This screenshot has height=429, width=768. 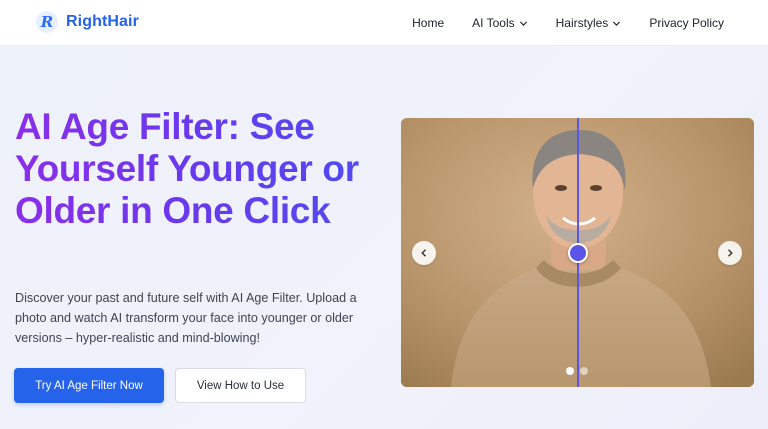 I want to click on nav-item-privacy-policy: Privacy Policy, so click(x=686, y=23).